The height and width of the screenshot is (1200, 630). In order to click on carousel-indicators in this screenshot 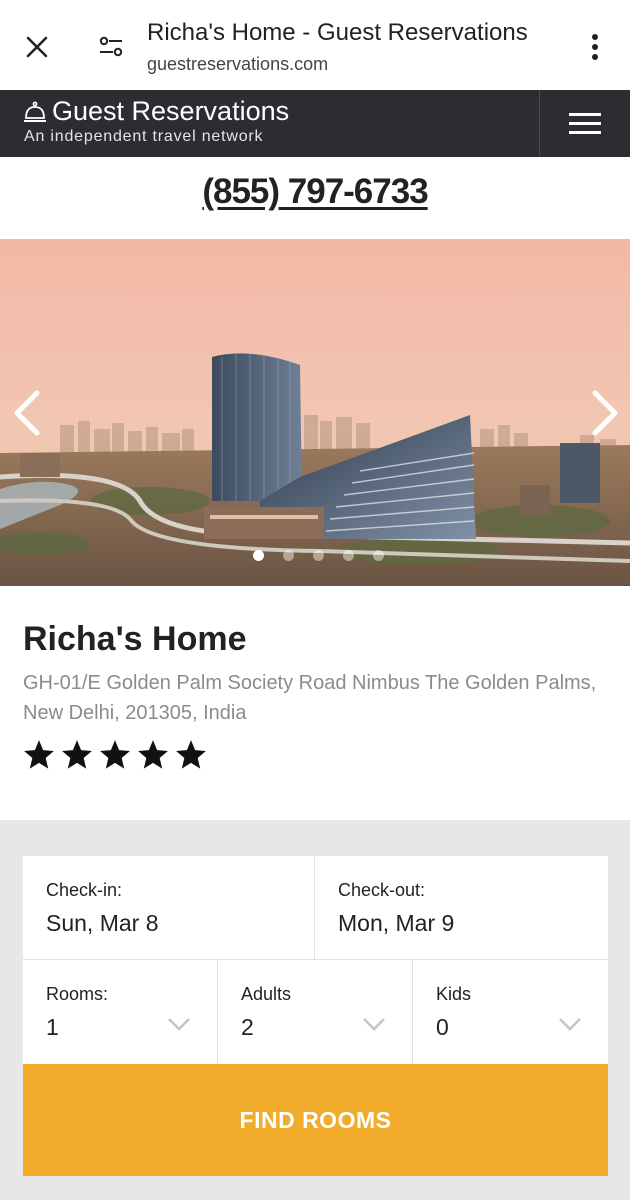, I will do `click(315, 555)`.